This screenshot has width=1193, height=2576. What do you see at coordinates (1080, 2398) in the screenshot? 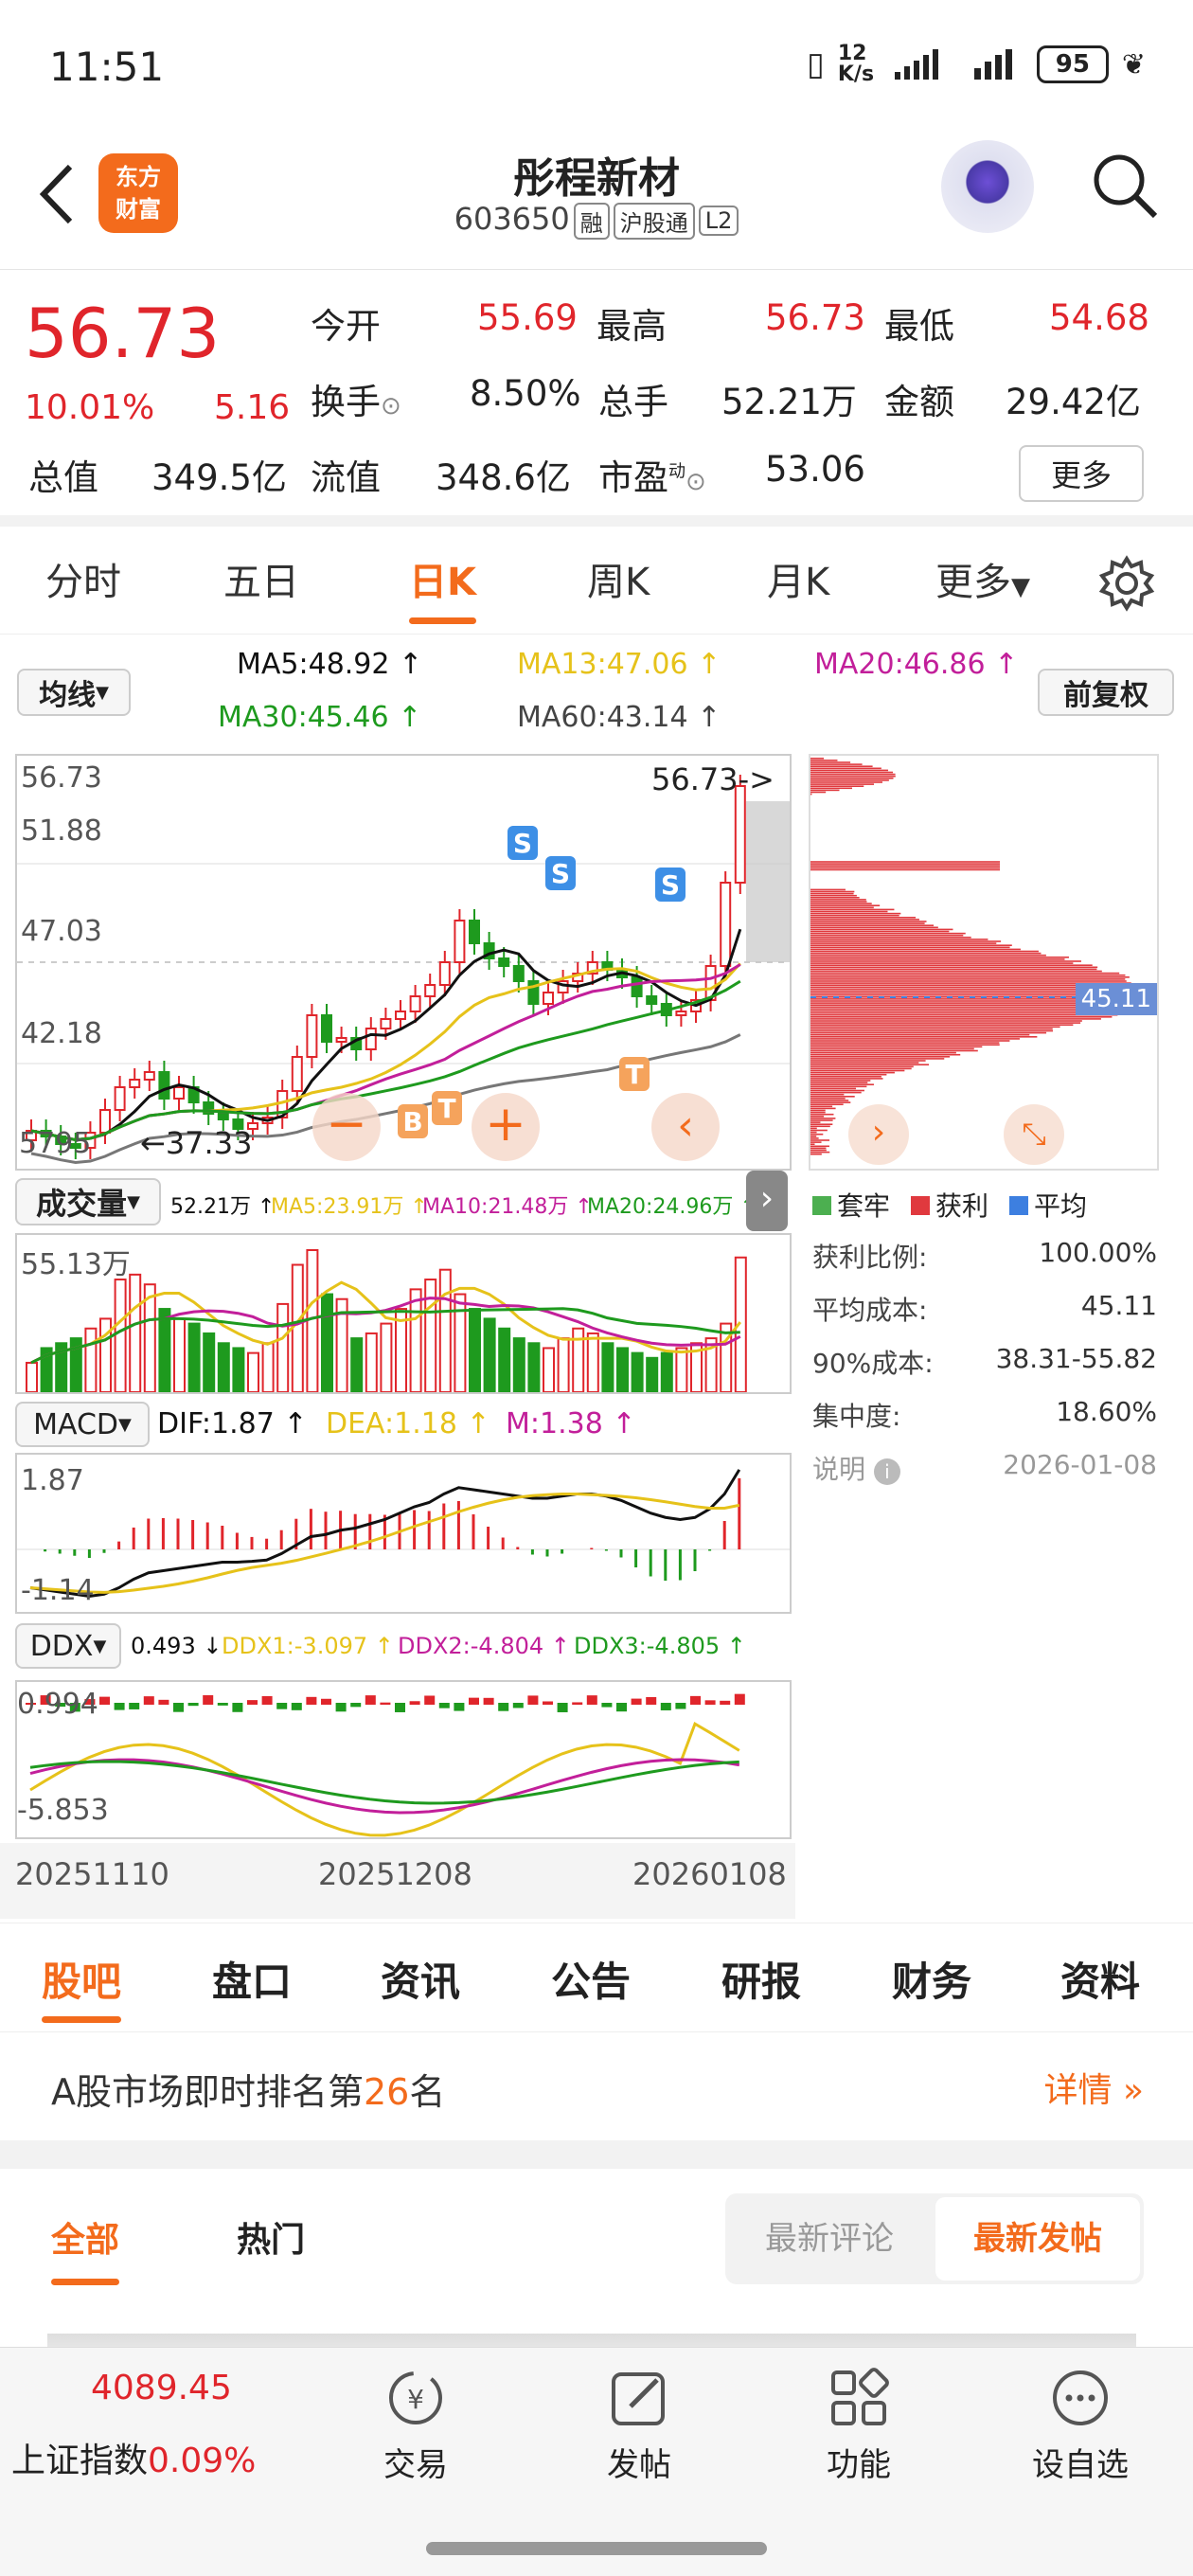
I see `more-dots-icon` at bounding box center [1080, 2398].